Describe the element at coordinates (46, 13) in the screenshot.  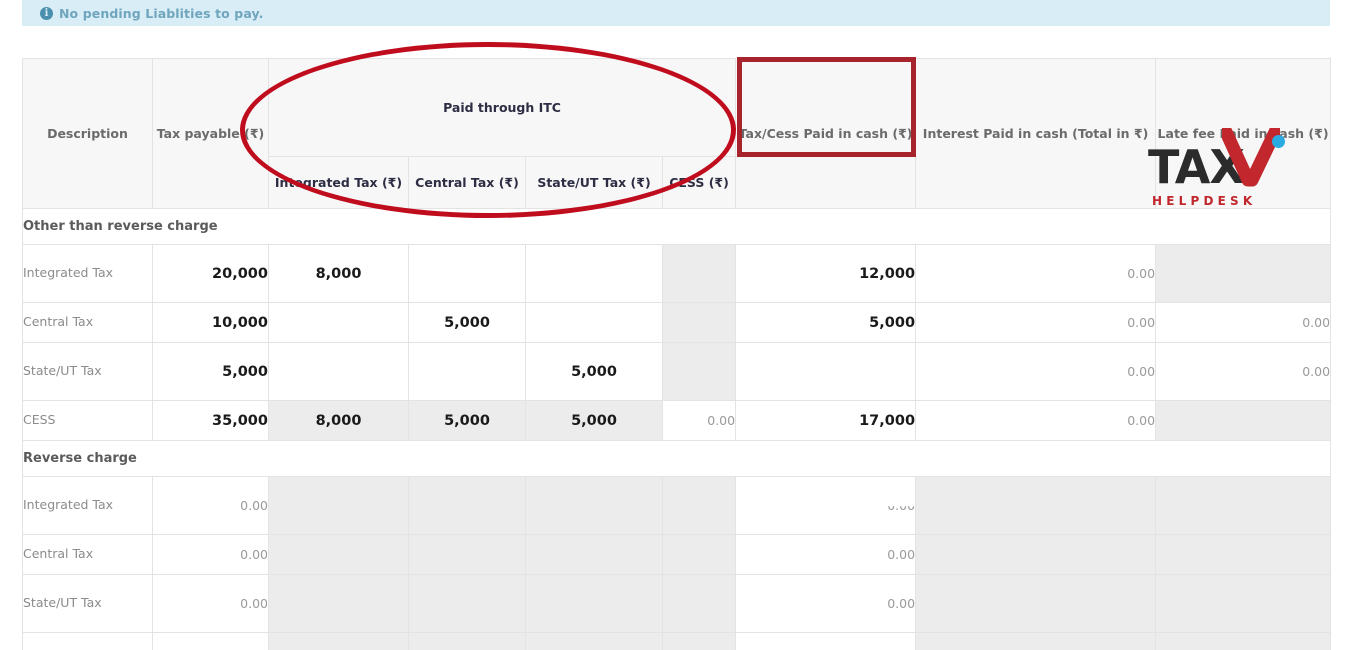
I see `info-circle-icon: i` at that location.